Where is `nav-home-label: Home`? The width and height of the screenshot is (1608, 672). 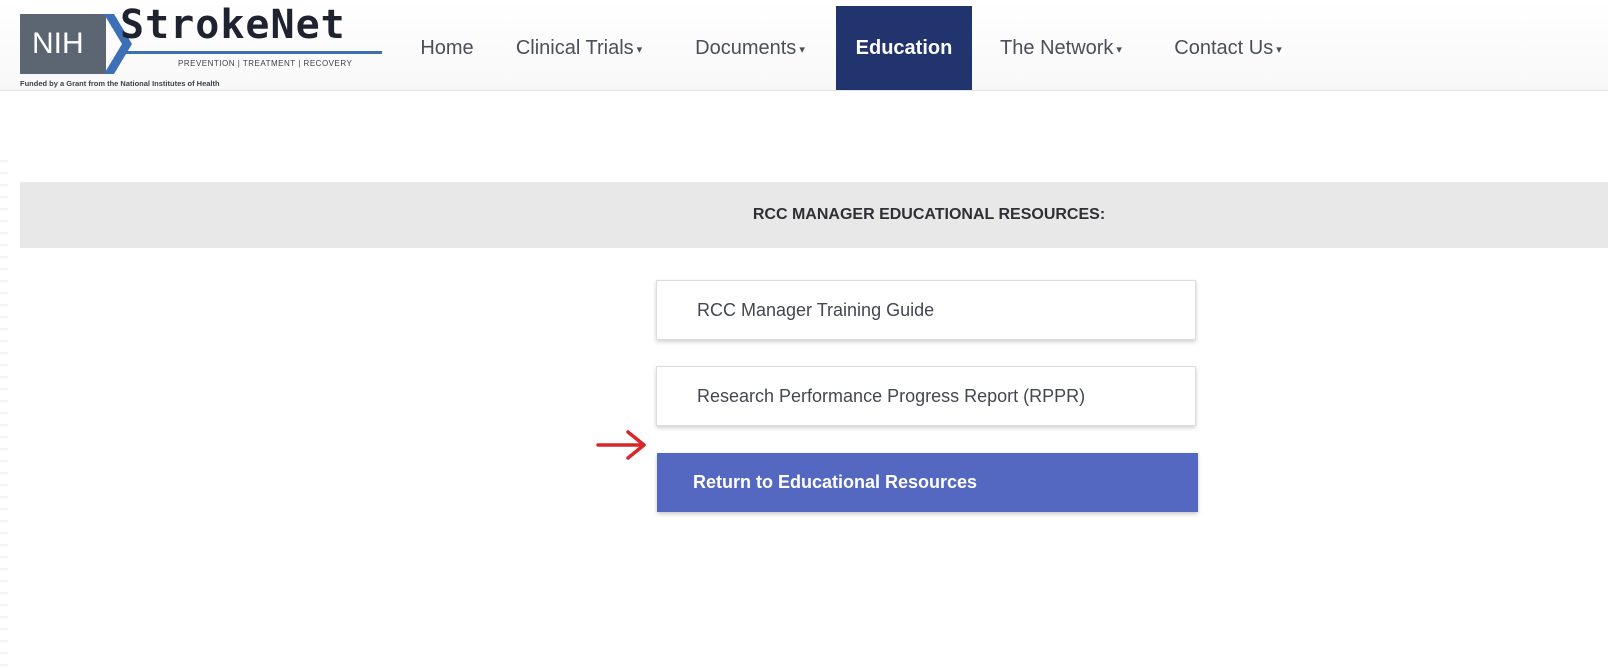
nav-home-label: Home is located at coordinates (447, 47).